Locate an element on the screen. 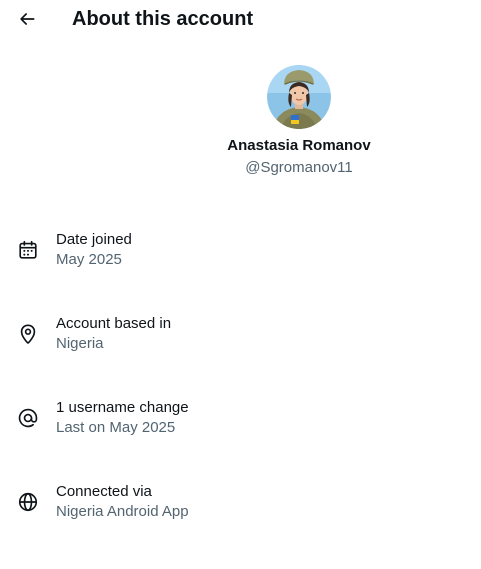 The height and width of the screenshot is (569, 481). info-row-username-changes: 1 username change Last on May 2025 is located at coordinates (240, 428).